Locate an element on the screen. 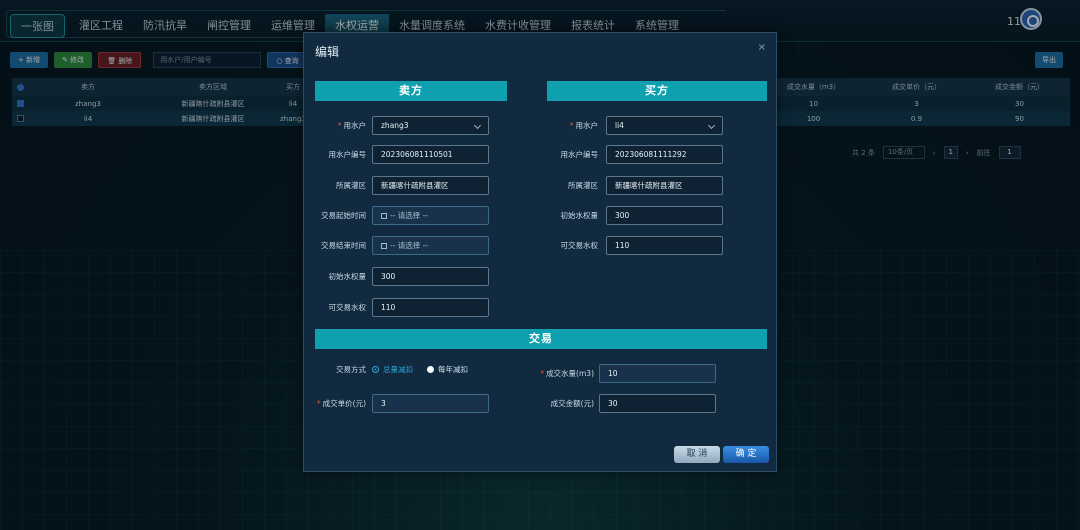 Image resolution: width=1080 pixels, height=530 pixels. buyer-user-label: 用水户 is located at coordinates (587, 125).